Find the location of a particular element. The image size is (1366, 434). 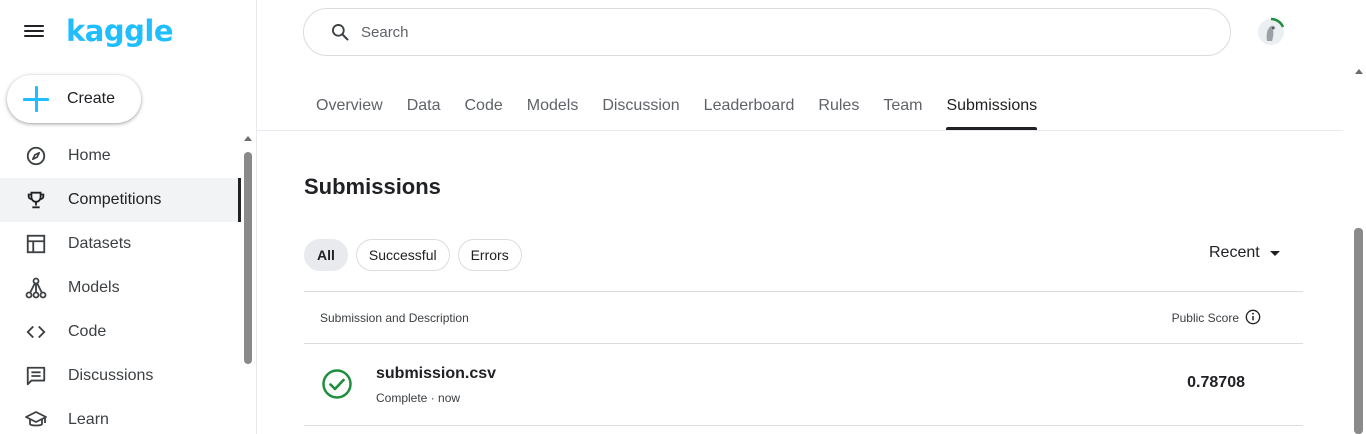

sidebar-item-label: Home is located at coordinates (89, 155).